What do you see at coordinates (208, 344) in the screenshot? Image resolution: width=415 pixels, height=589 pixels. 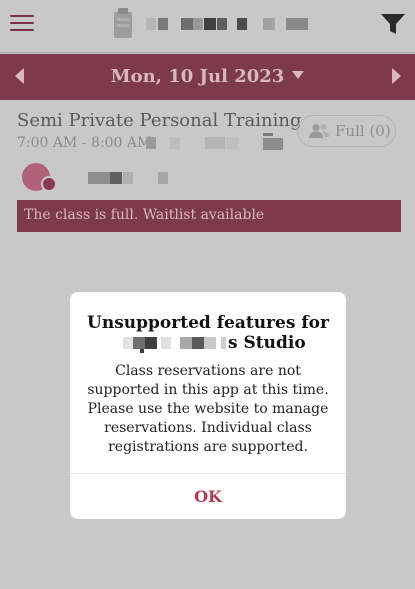 I see `dialog-subtitle: s Studio` at bounding box center [208, 344].